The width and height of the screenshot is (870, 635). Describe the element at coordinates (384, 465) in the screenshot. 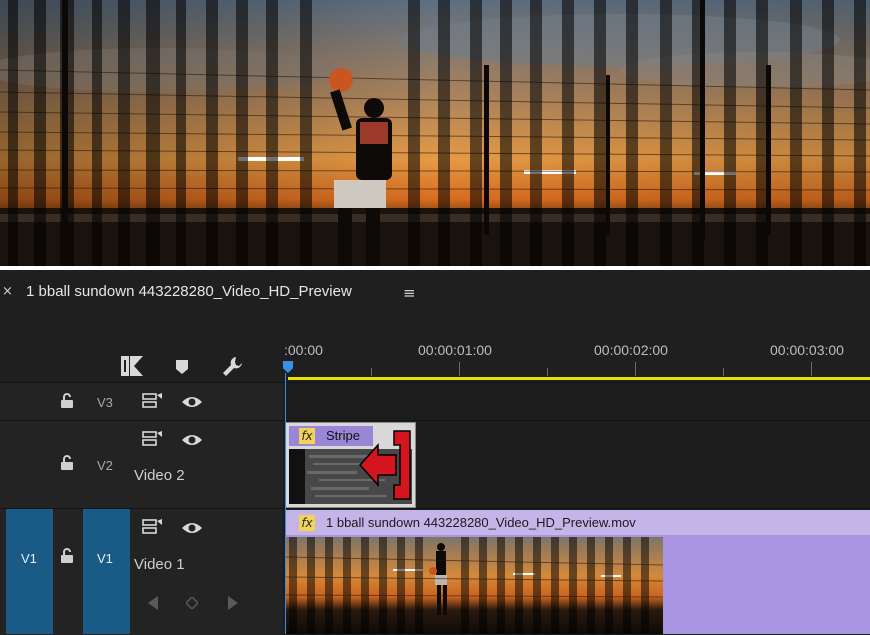

I see `red-arrow-annotation` at that location.